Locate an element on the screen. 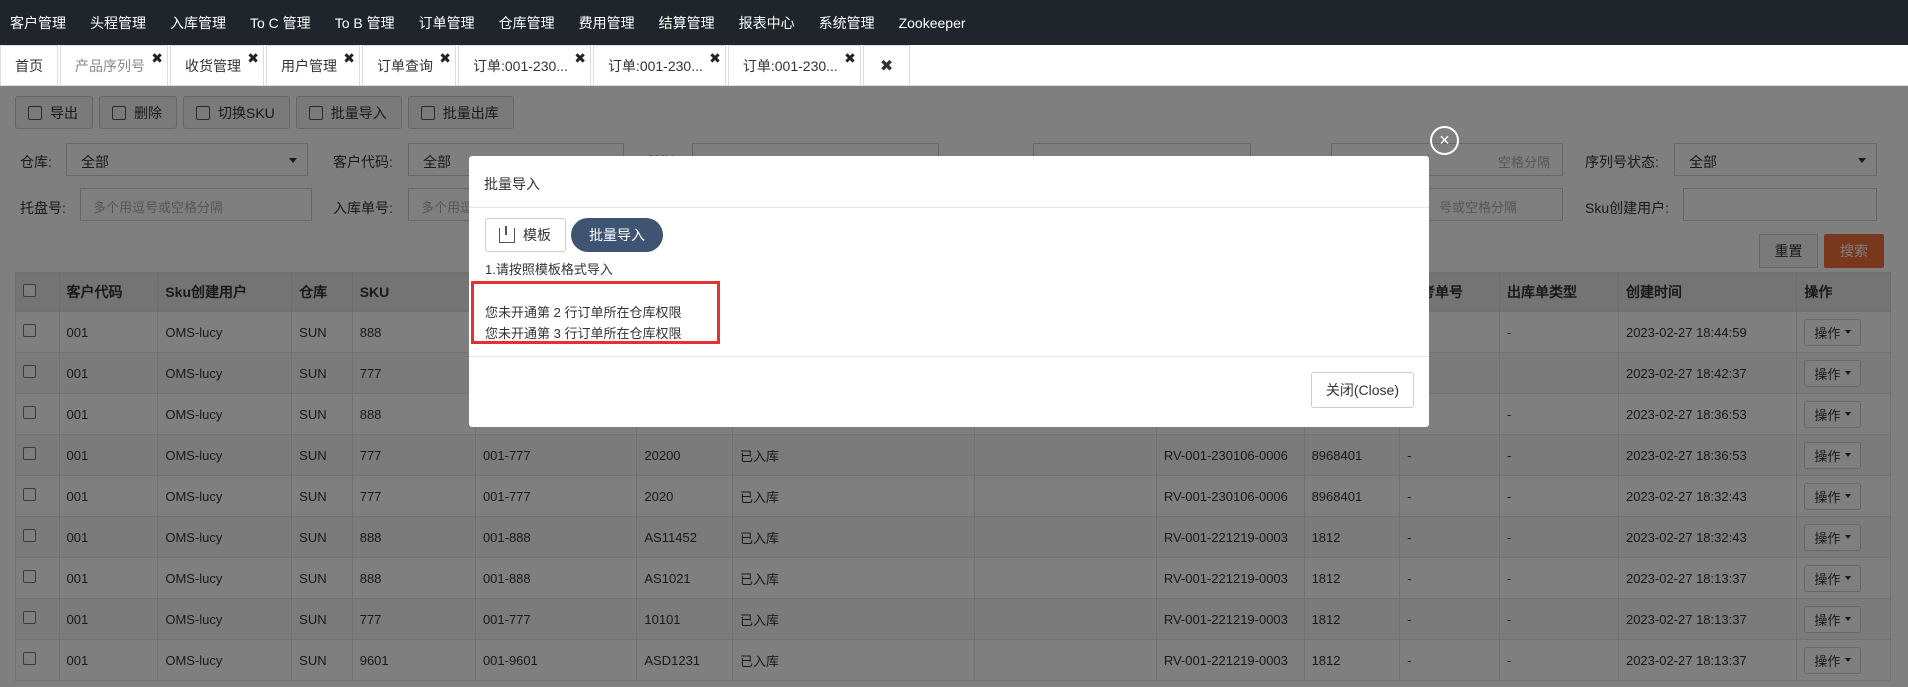  tab-label: 订单查询 is located at coordinates (405, 65).